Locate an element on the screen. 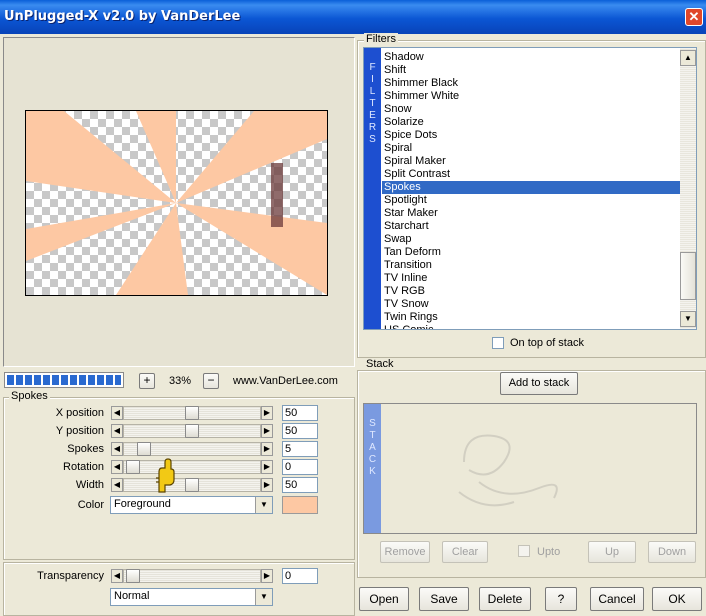 The width and height of the screenshot is (706, 616). y-position-right-arrow: ▶ is located at coordinates (267, 431).